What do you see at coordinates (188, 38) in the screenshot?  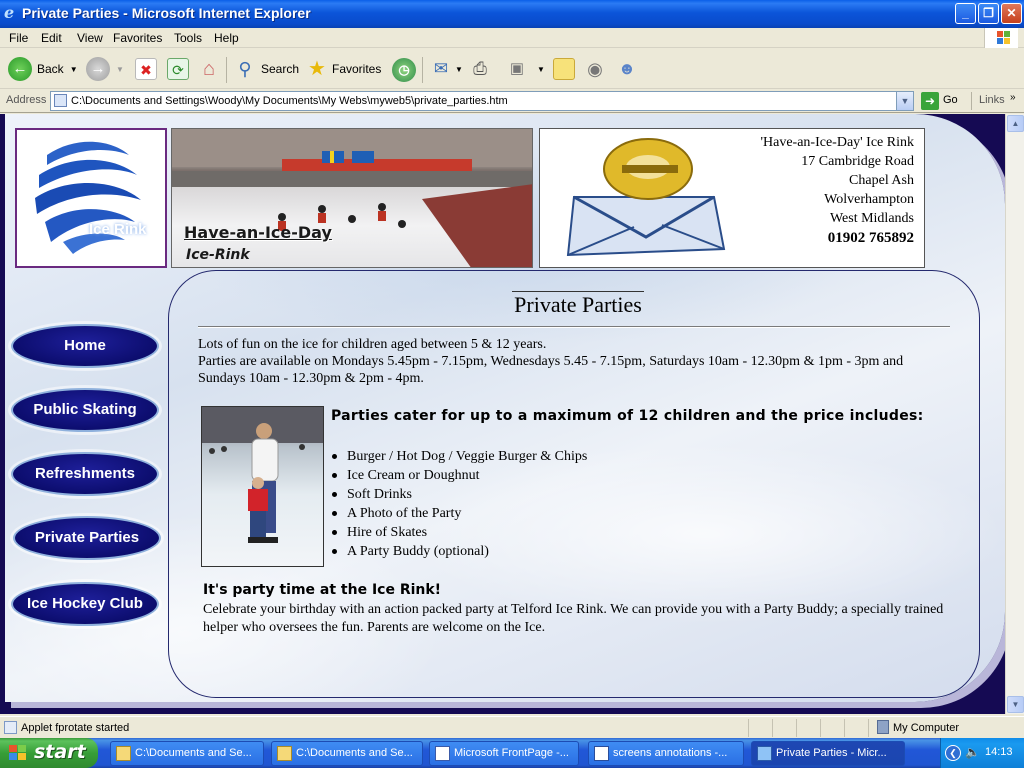 I see `menu-tools: Tools` at bounding box center [188, 38].